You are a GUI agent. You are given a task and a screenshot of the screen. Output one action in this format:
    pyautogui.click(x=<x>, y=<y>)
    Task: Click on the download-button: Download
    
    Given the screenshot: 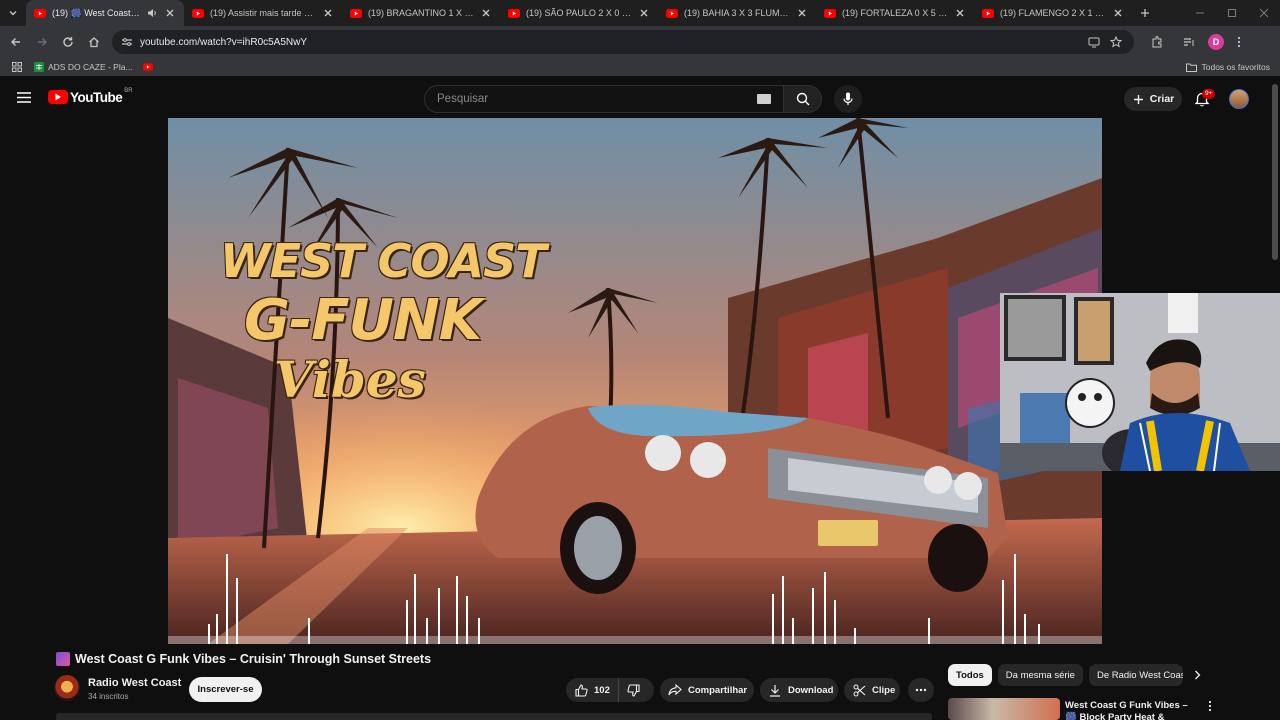 What is the action you would take?
    pyautogui.click(x=799, y=690)
    